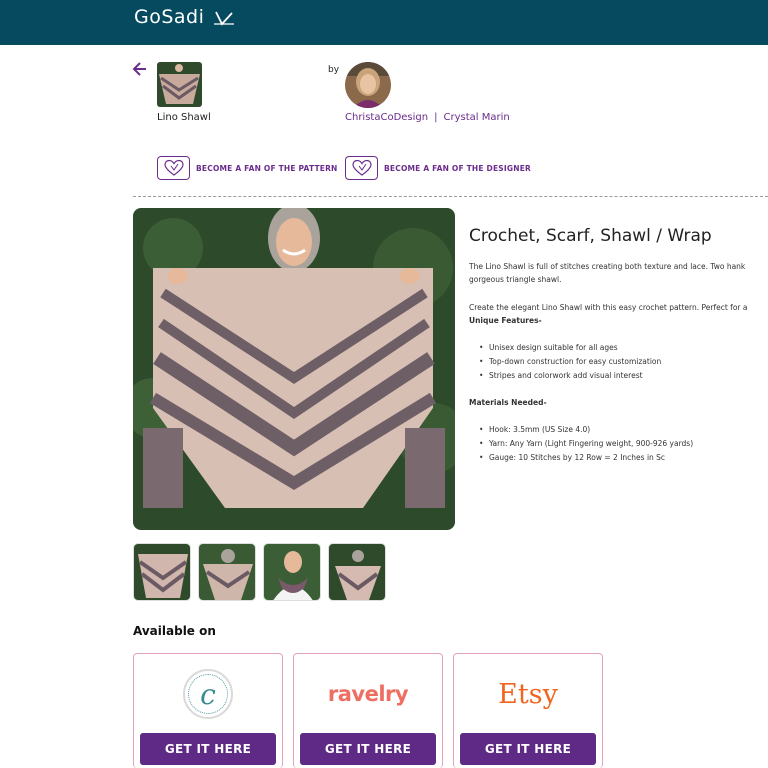 This screenshot has height=768, width=768. What do you see at coordinates (586, 430) in the screenshot?
I see `list-item: Hook: 3.5mm (US Size 4.0)` at bounding box center [586, 430].